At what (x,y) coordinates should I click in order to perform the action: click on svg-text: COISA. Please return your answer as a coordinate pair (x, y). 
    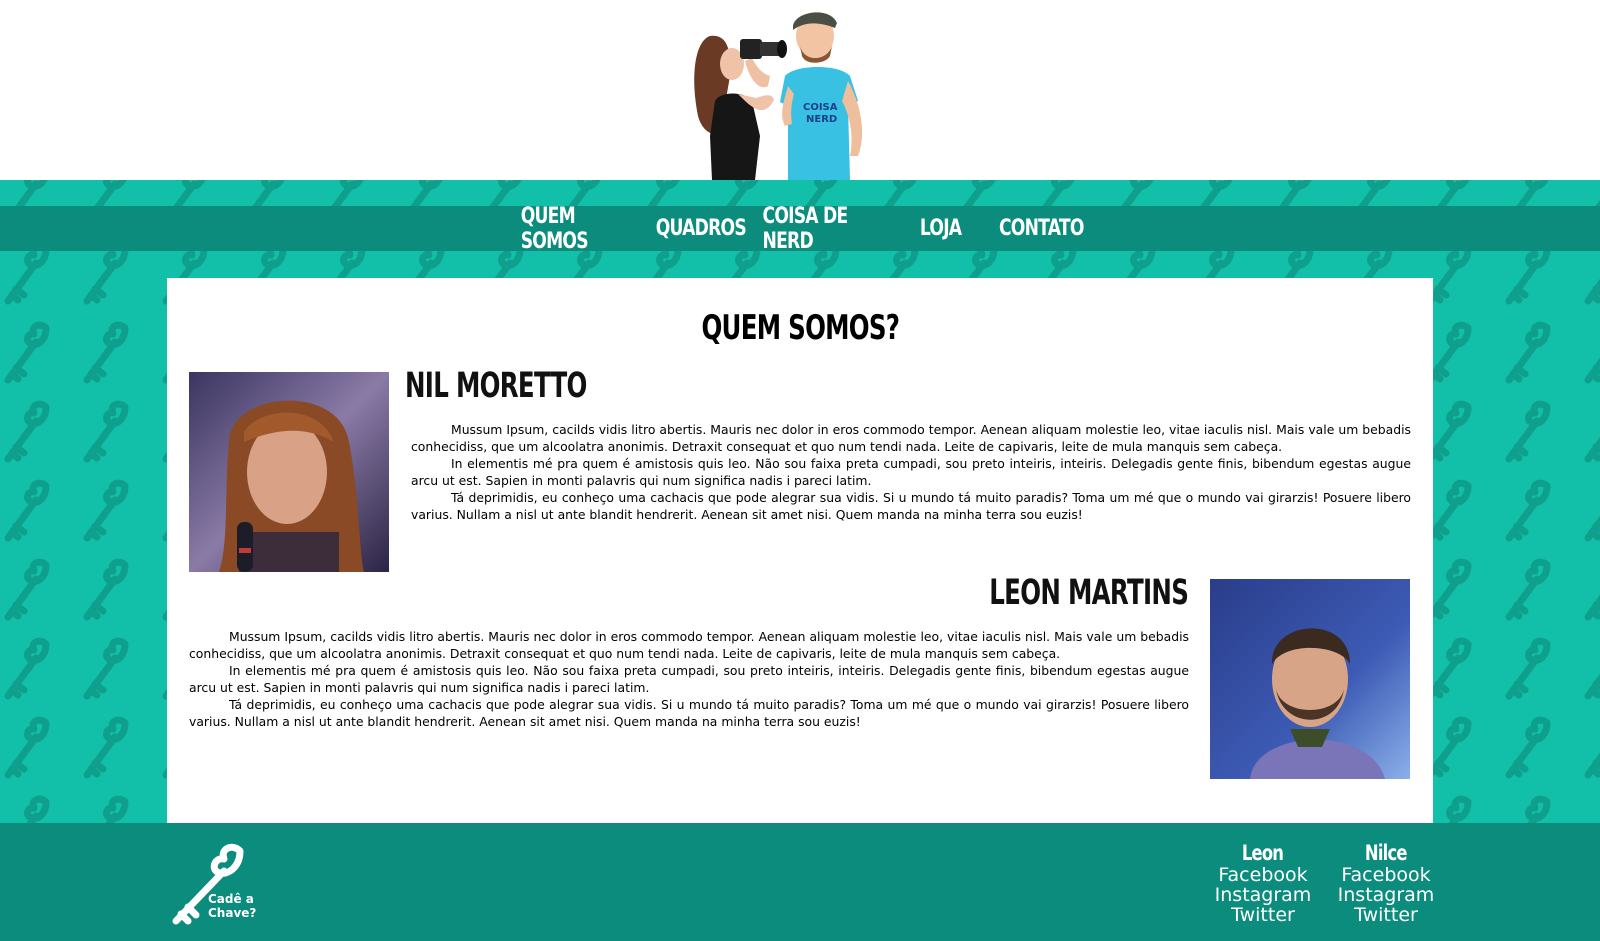
    Looking at the image, I should click on (820, 107).